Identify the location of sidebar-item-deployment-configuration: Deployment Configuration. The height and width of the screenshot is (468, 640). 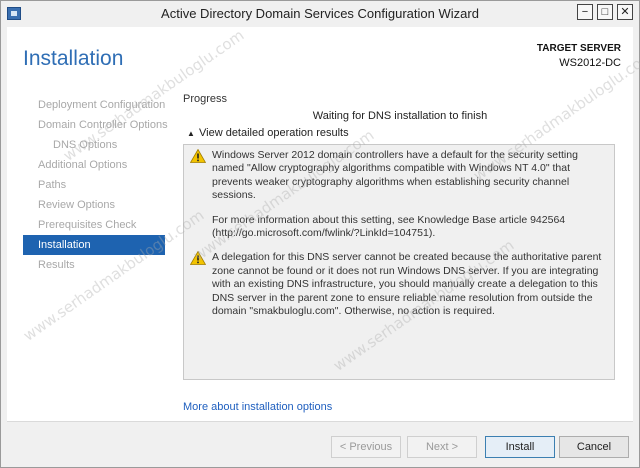
(102, 105).